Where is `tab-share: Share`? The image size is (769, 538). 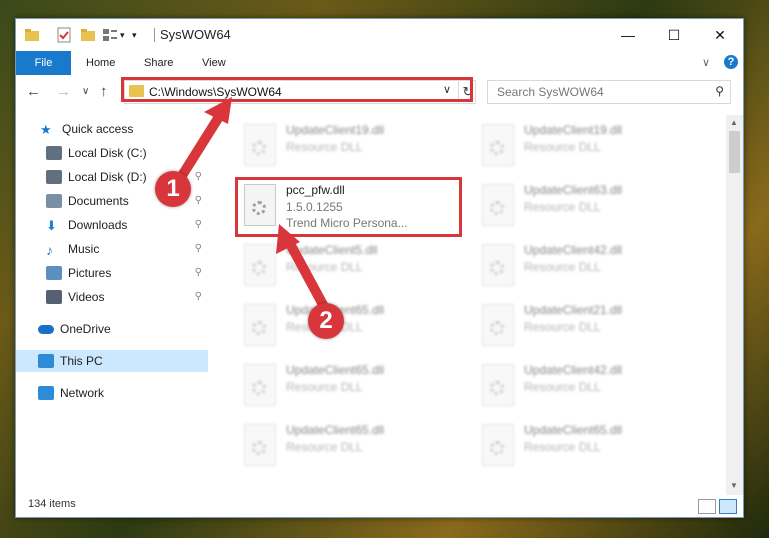
tab-share: Share is located at coordinates (158, 63).